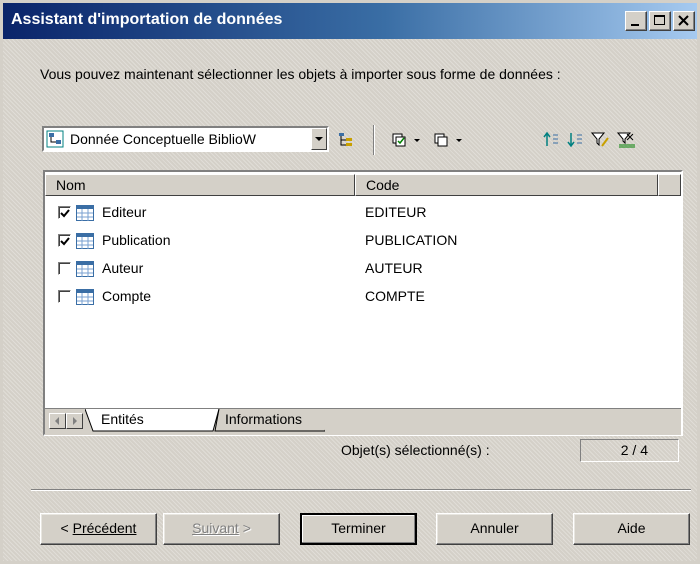 Image resolution: width=700 pixels, height=564 pixels. What do you see at coordinates (450, 140) in the screenshot?
I see `deselect-all-icon` at bounding box center [450, 140].